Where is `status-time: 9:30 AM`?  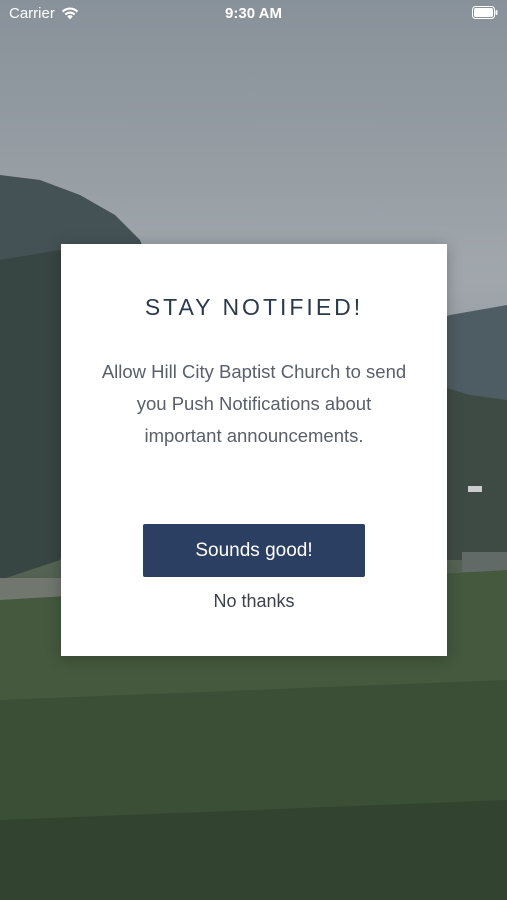
status-time: 9:30 AM is located at coordinates (253, 13).